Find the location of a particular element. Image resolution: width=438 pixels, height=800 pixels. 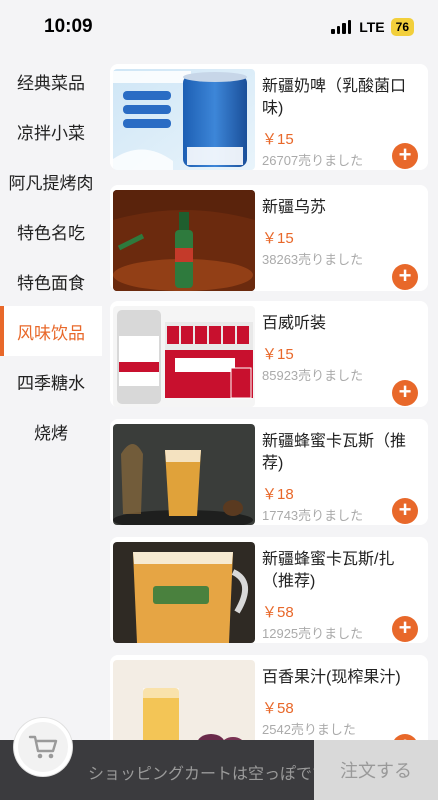

category-item-noodles: 特色面食 is located at coordinates (51, 281).